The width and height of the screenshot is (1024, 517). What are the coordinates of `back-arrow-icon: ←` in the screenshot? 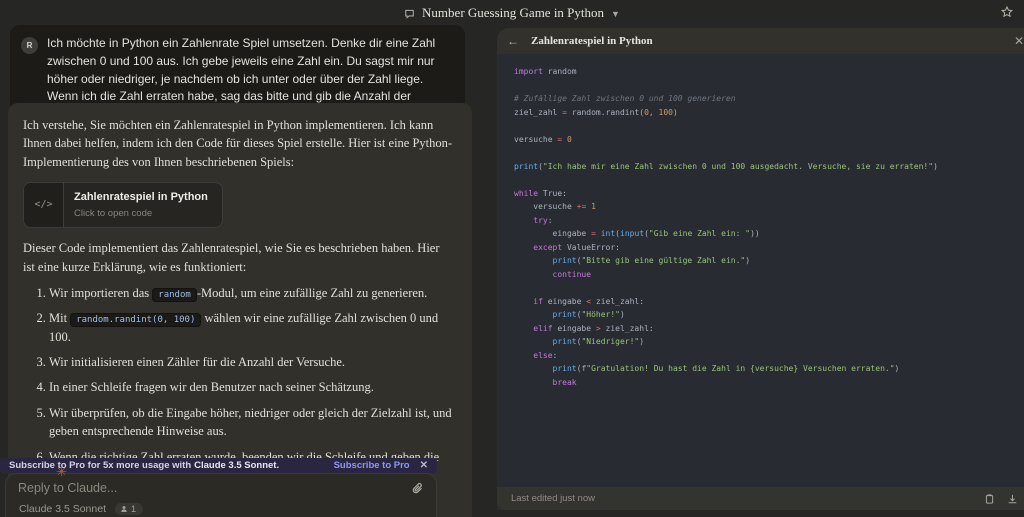 It's located at (513, 41).